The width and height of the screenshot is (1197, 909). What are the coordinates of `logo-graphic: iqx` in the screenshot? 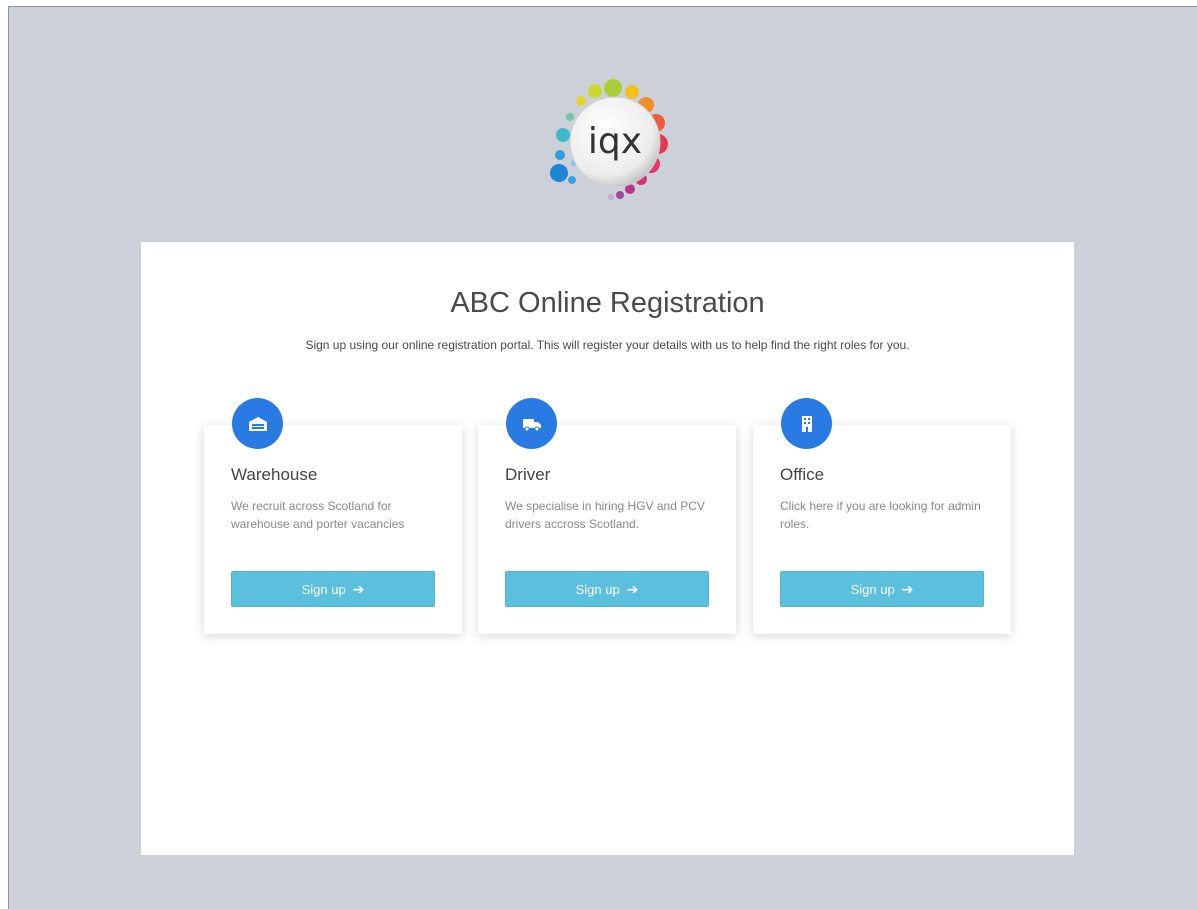 It's located at (609, 139).